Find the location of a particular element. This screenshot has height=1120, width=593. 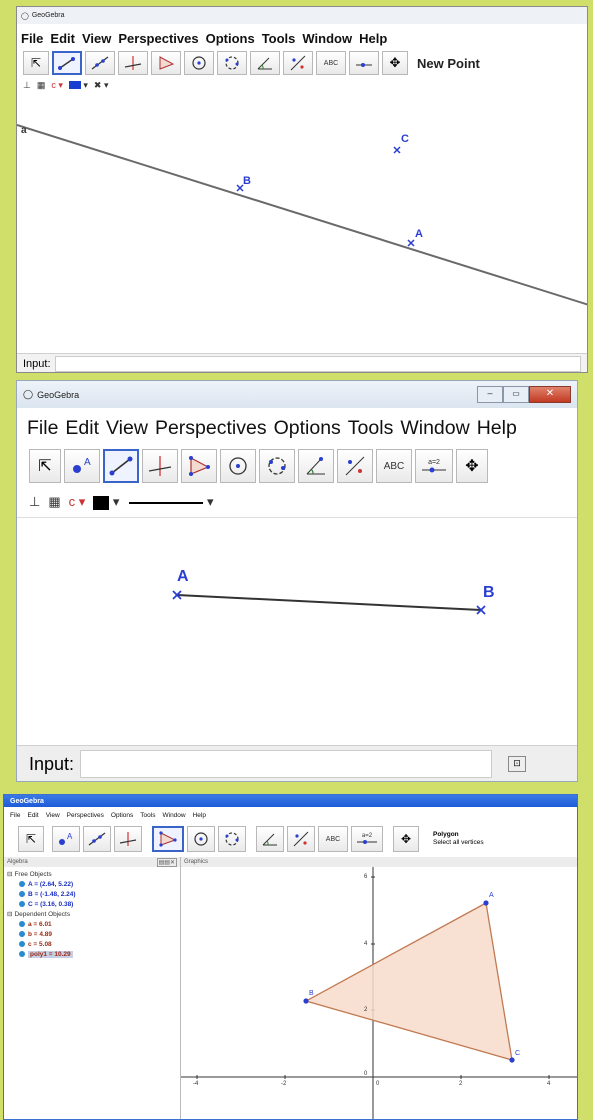

point-style-icon: ✖ ▾ is located at coordinates (101, 85).